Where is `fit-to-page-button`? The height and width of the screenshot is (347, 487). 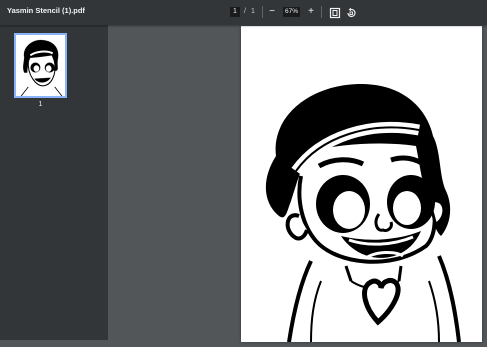
fit-to-page-button is located at coordinates (335, 12).